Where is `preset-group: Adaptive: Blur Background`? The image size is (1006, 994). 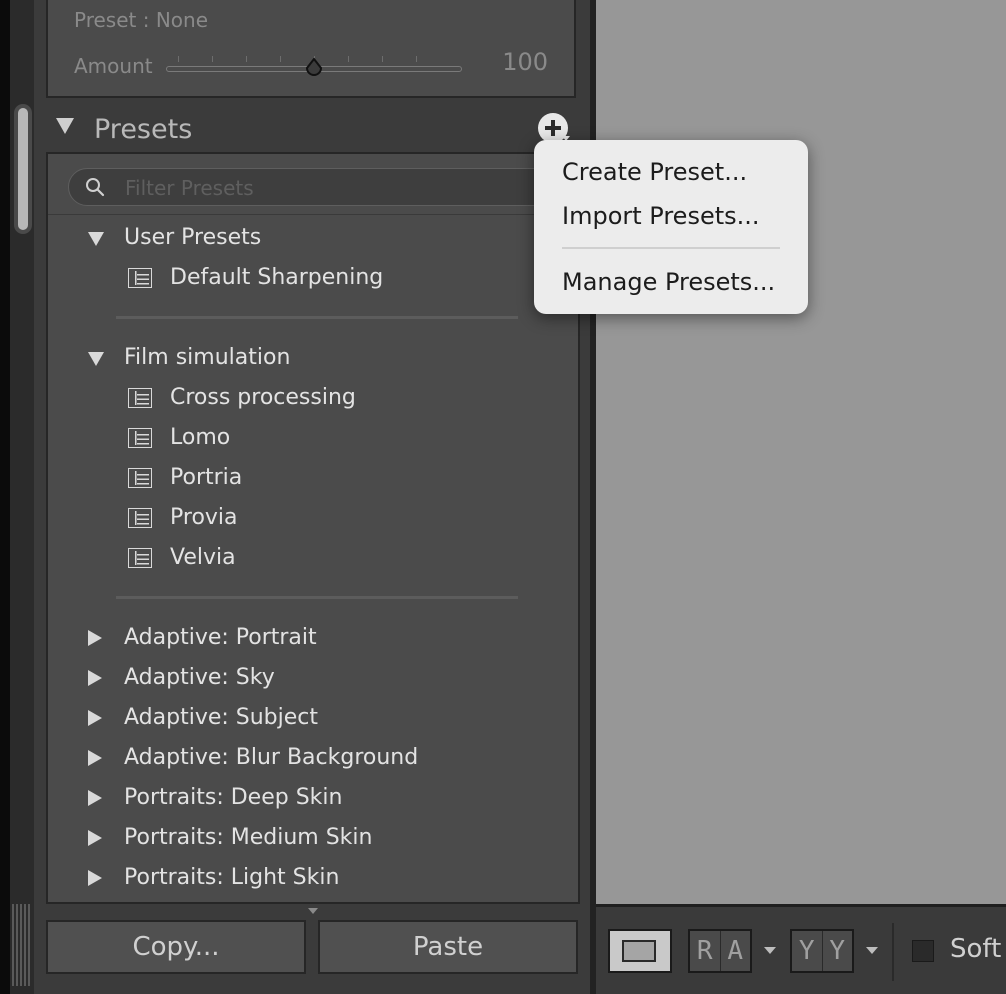
preset-group: Adaptive: Blur Background is located at coordinates (271, 758).